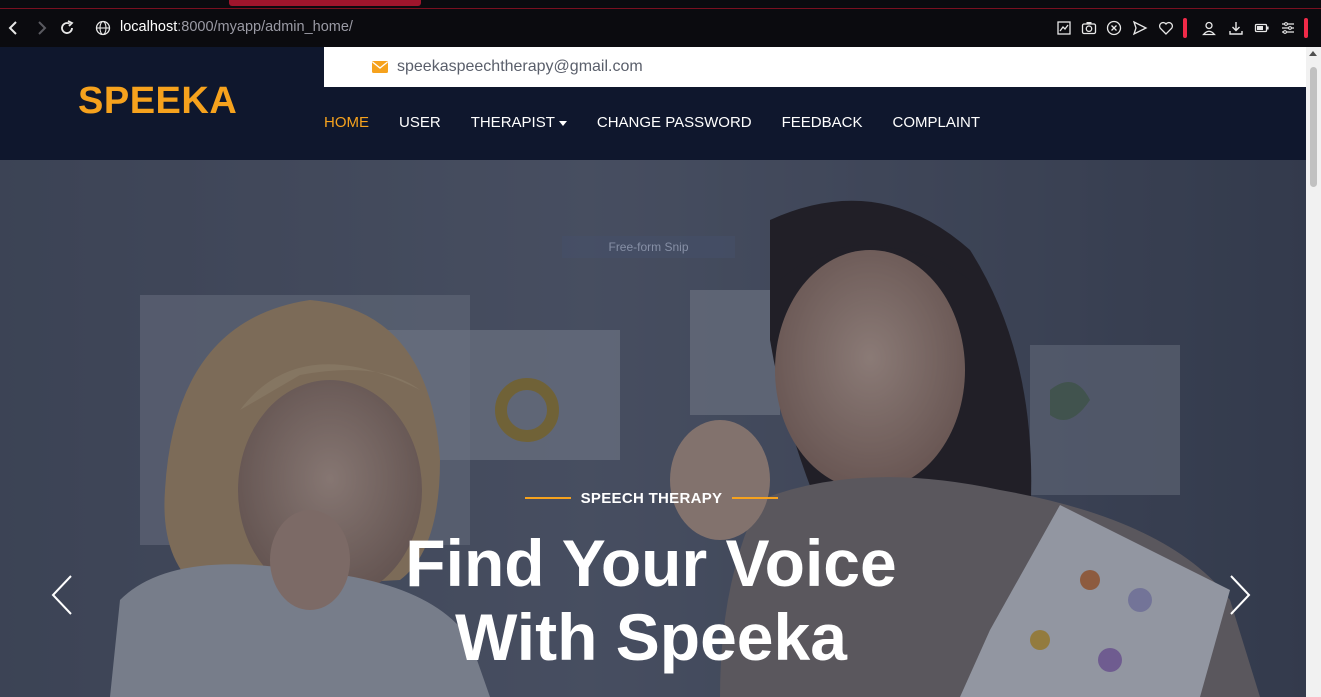  What do you see at coordinates (380, 67) in the screenshot?
I see `envelope-icon` at bounding box center [380, 67].